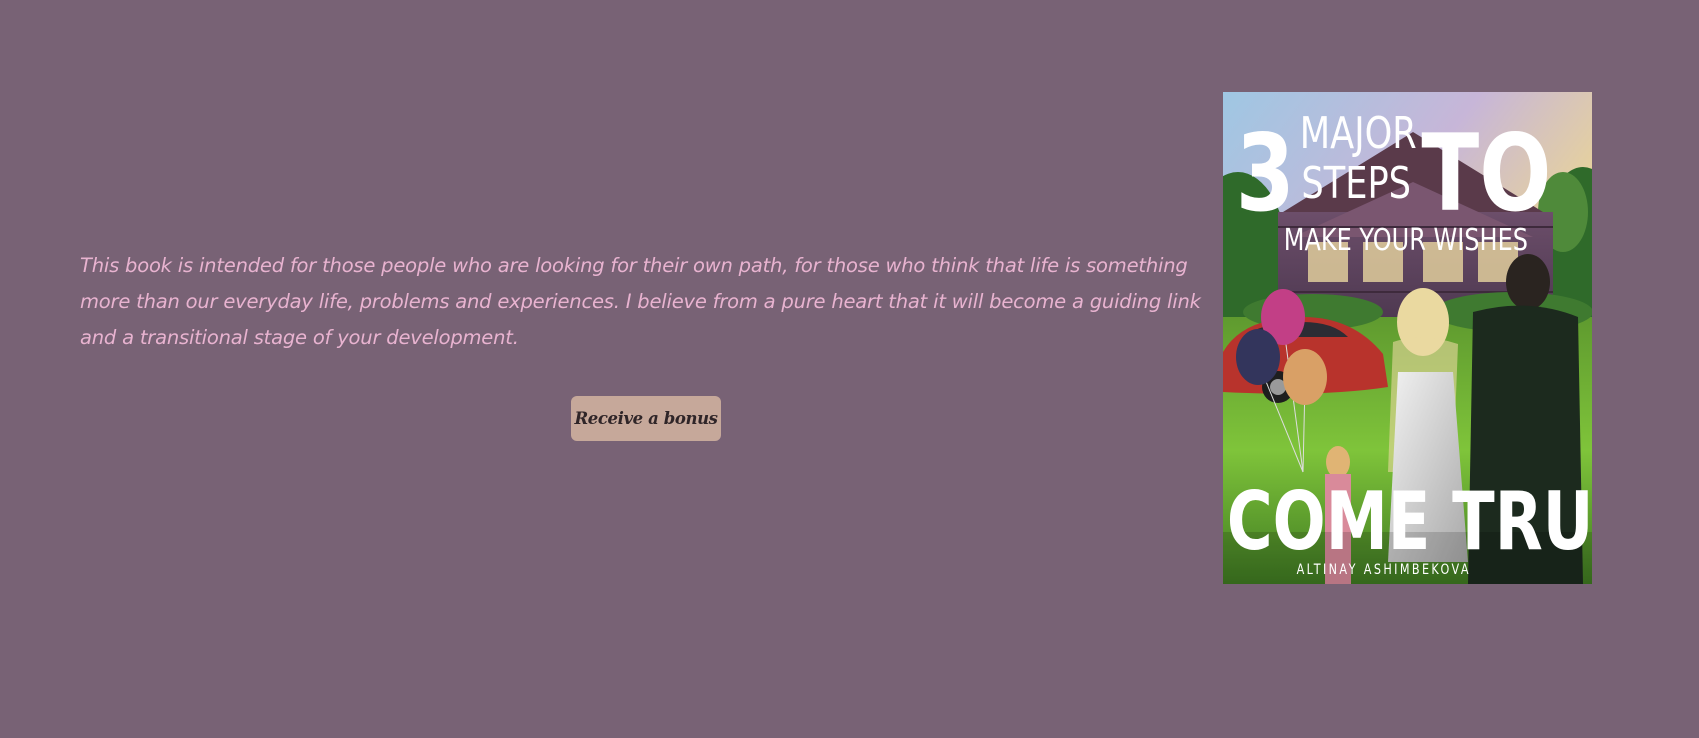 This screenshot has height=738, width=1699. What do you see at coordinates (1384, 569) in the screenshot?
I see `cover-author: ALTINAY ASHIMBEKOVA` at bounding box center [1384, 569].